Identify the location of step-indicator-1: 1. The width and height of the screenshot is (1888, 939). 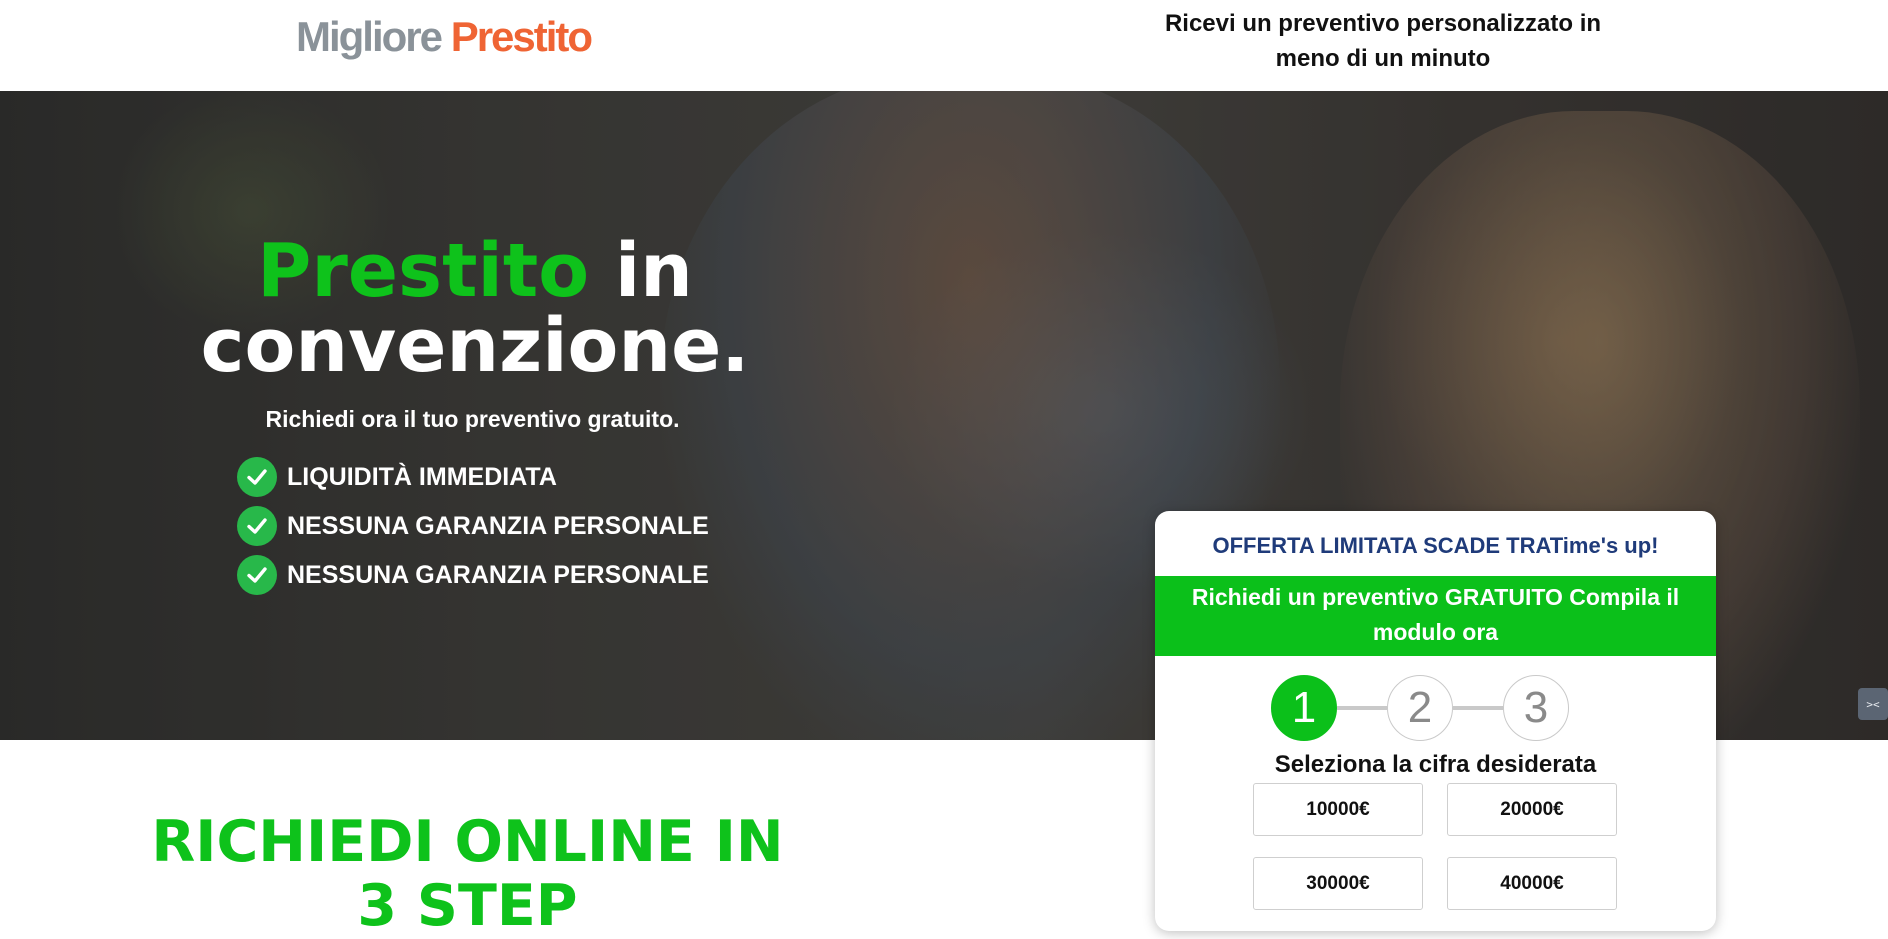
(1304, 708).